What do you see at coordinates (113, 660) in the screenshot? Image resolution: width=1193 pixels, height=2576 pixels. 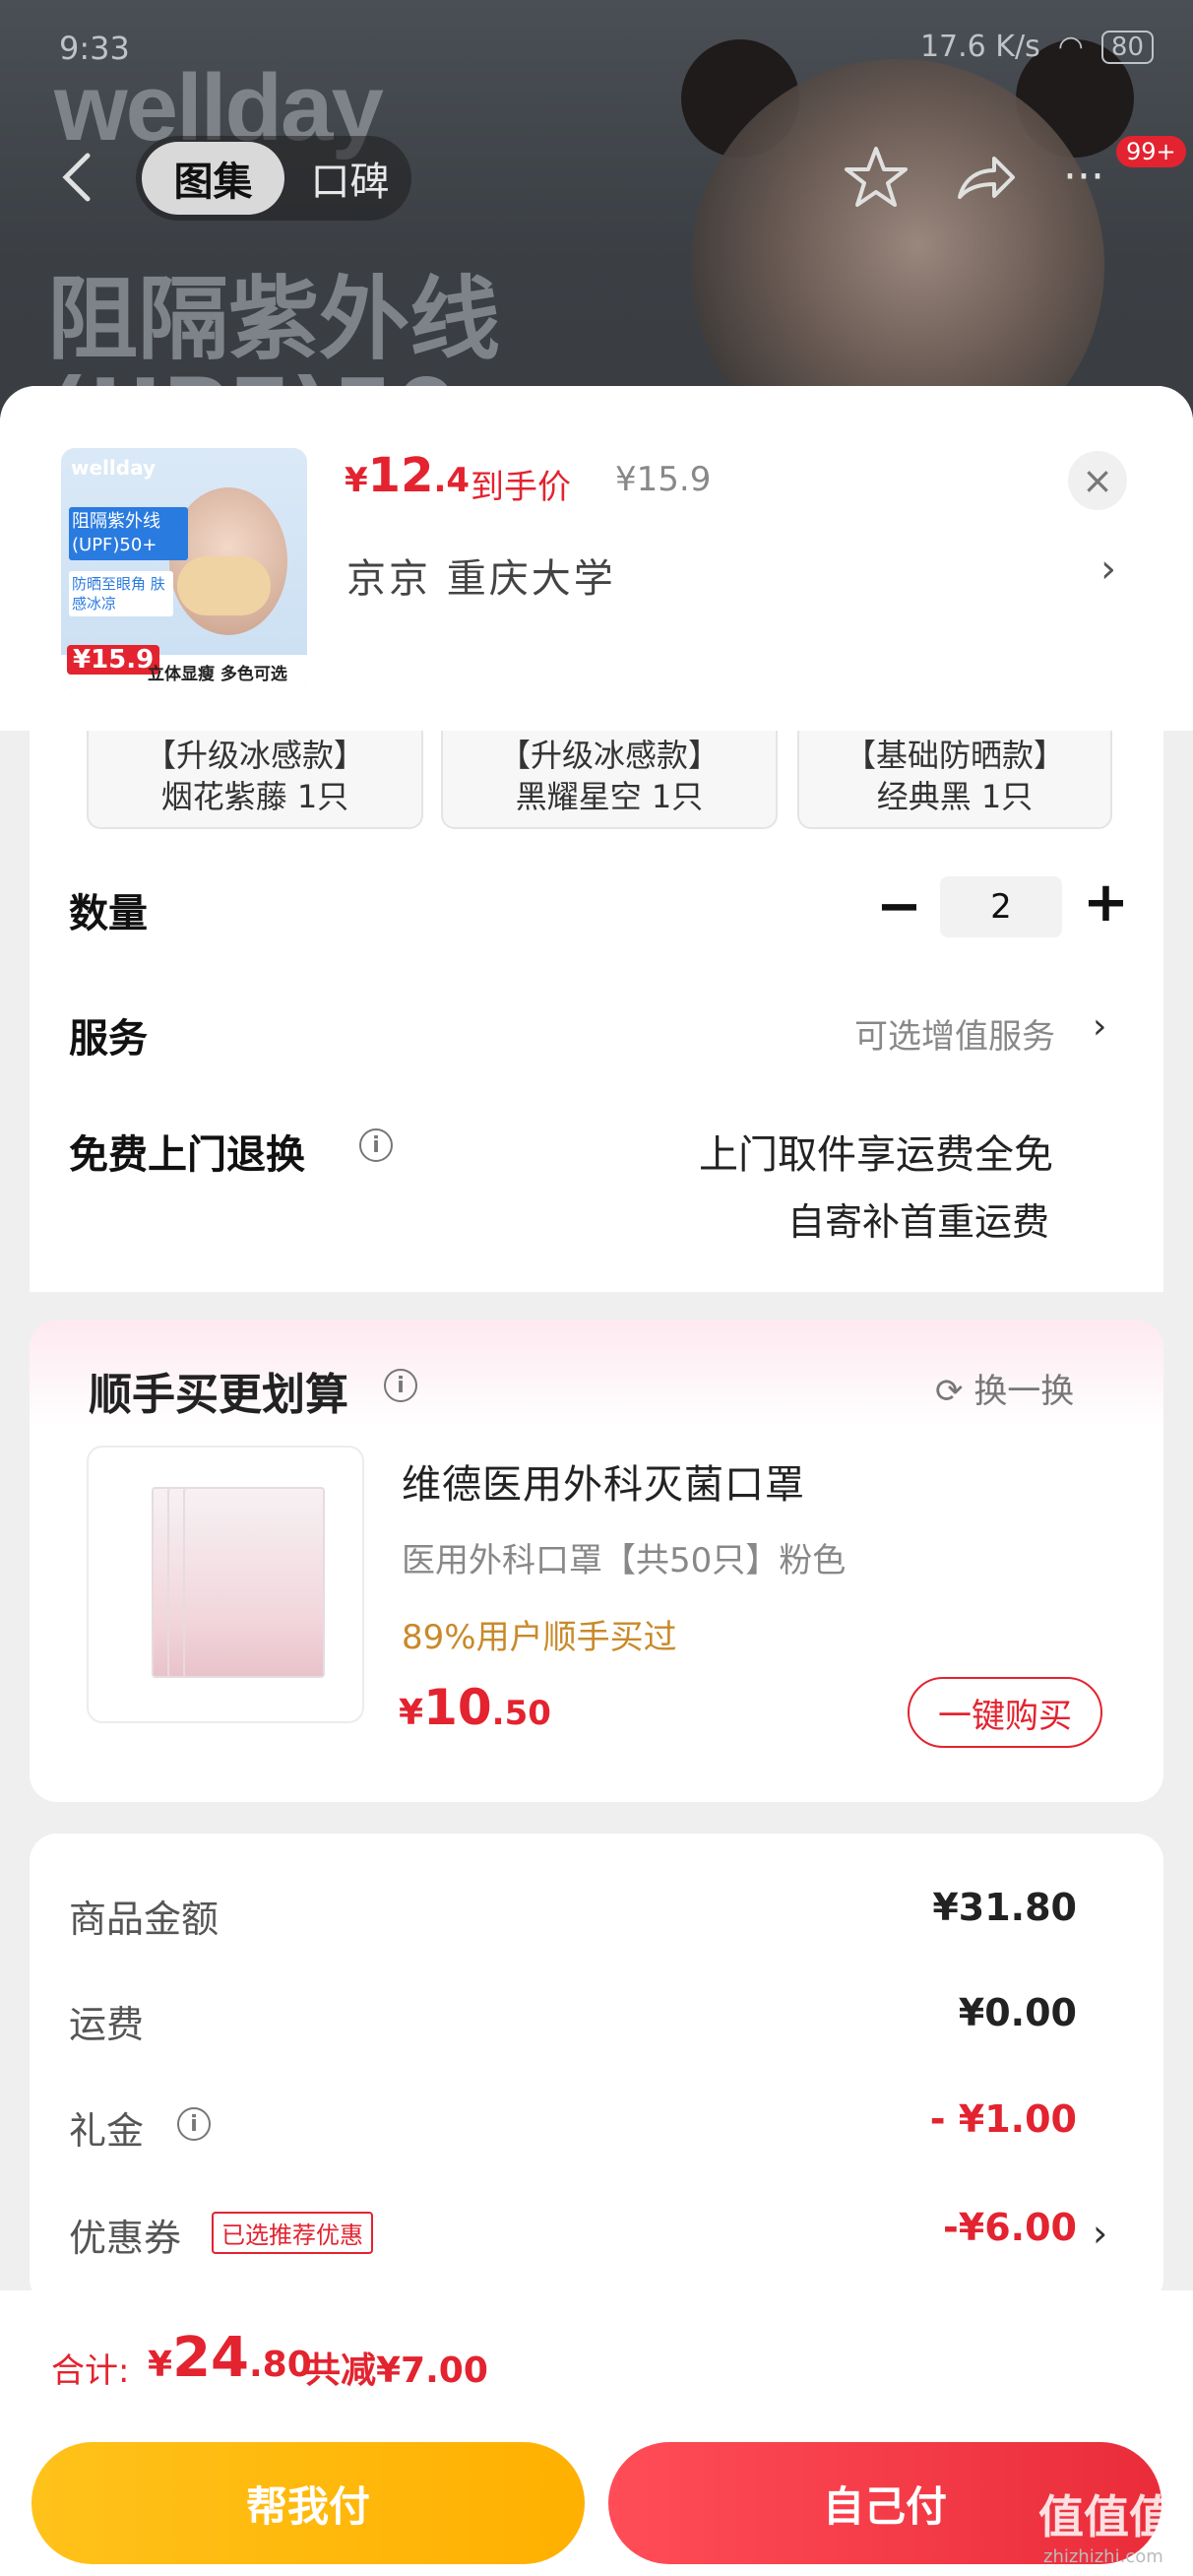 I see `thumb-price: ¥15.9` at bounding box center [113, 660].